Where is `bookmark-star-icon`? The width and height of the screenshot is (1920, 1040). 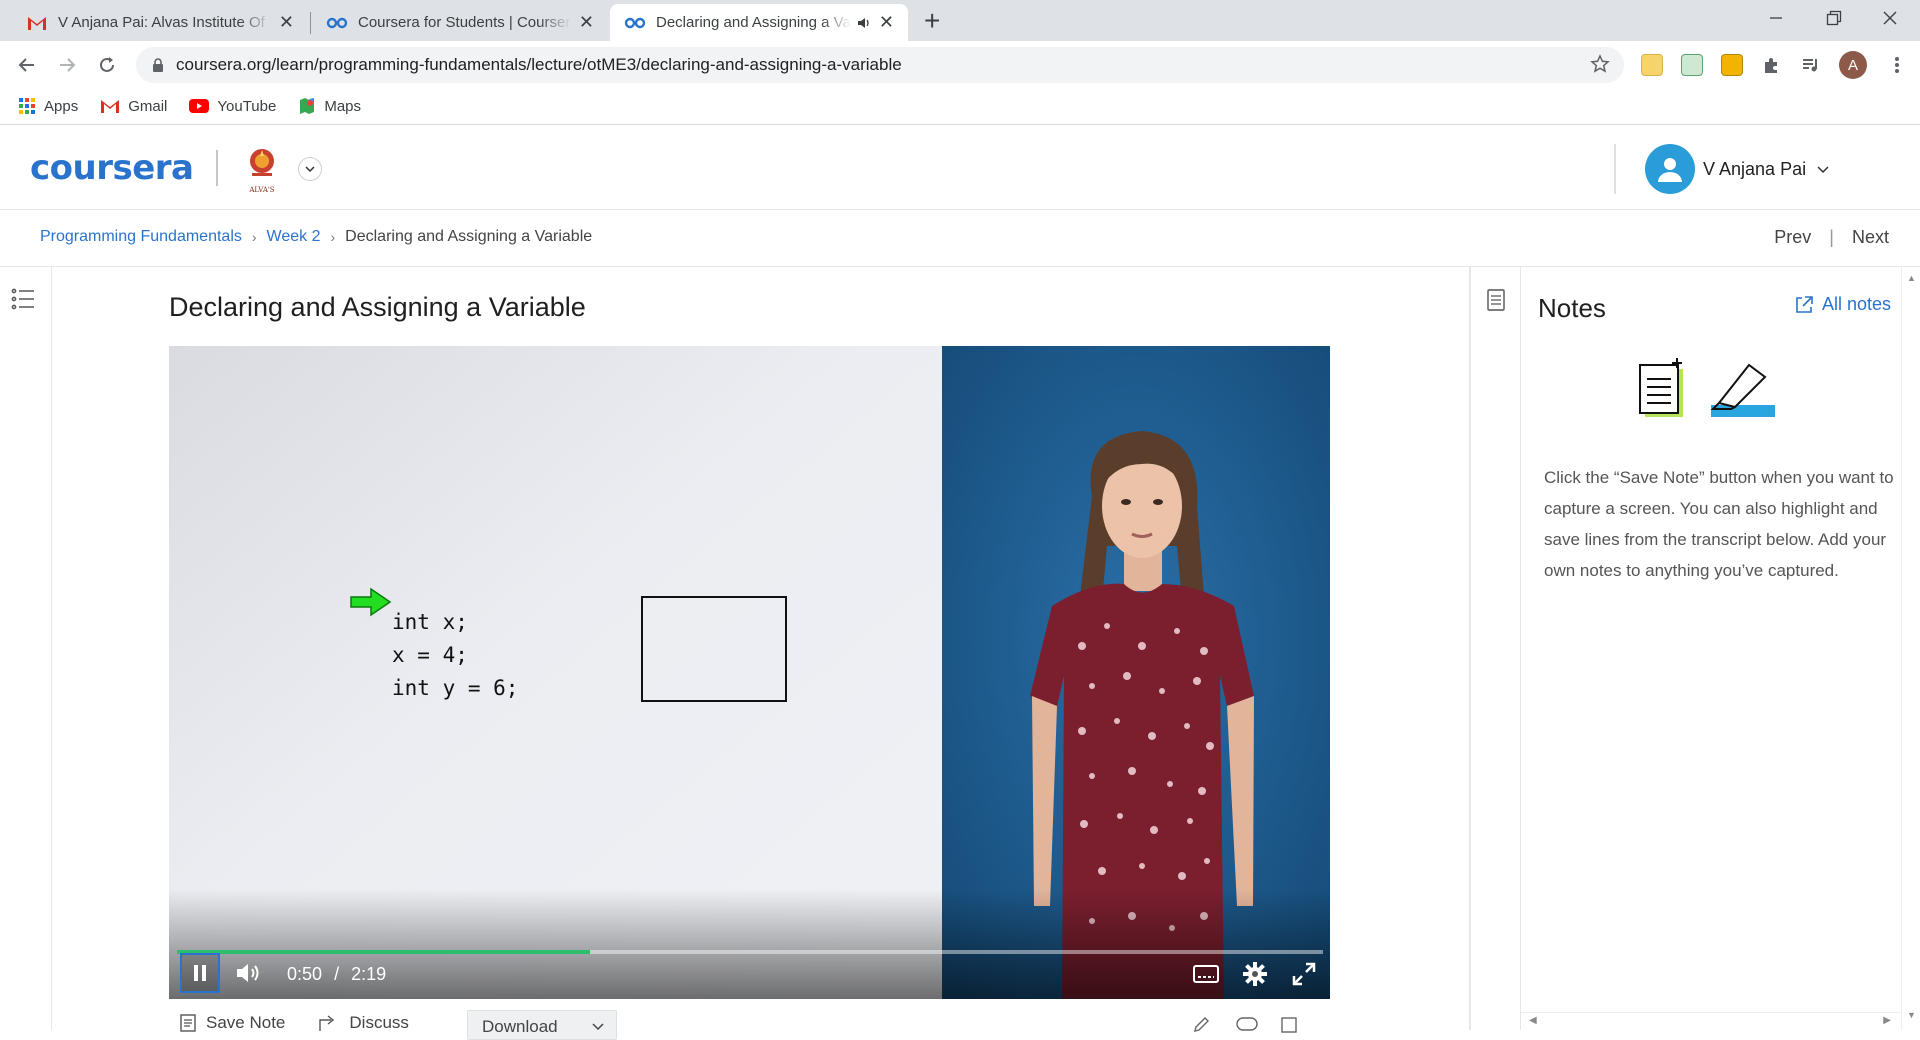
bookmark-star-icon is located at coordinates (1600, 64).